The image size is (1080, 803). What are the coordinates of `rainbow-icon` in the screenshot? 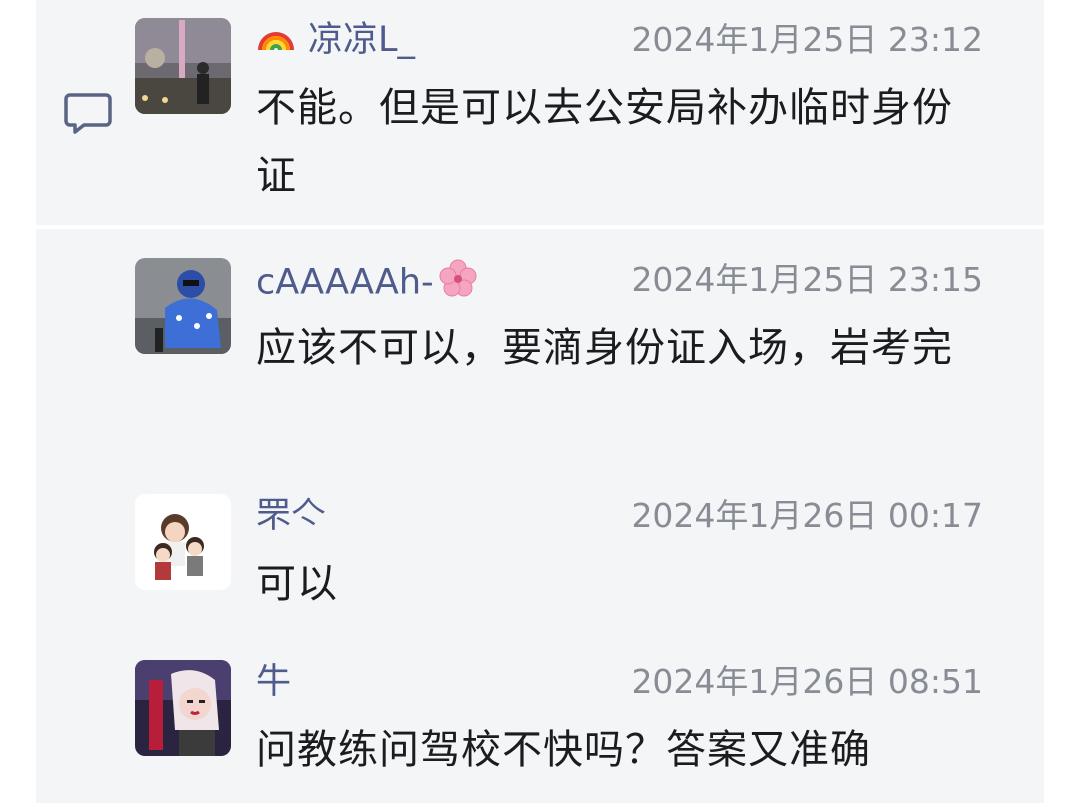 It's located at (276, 41).